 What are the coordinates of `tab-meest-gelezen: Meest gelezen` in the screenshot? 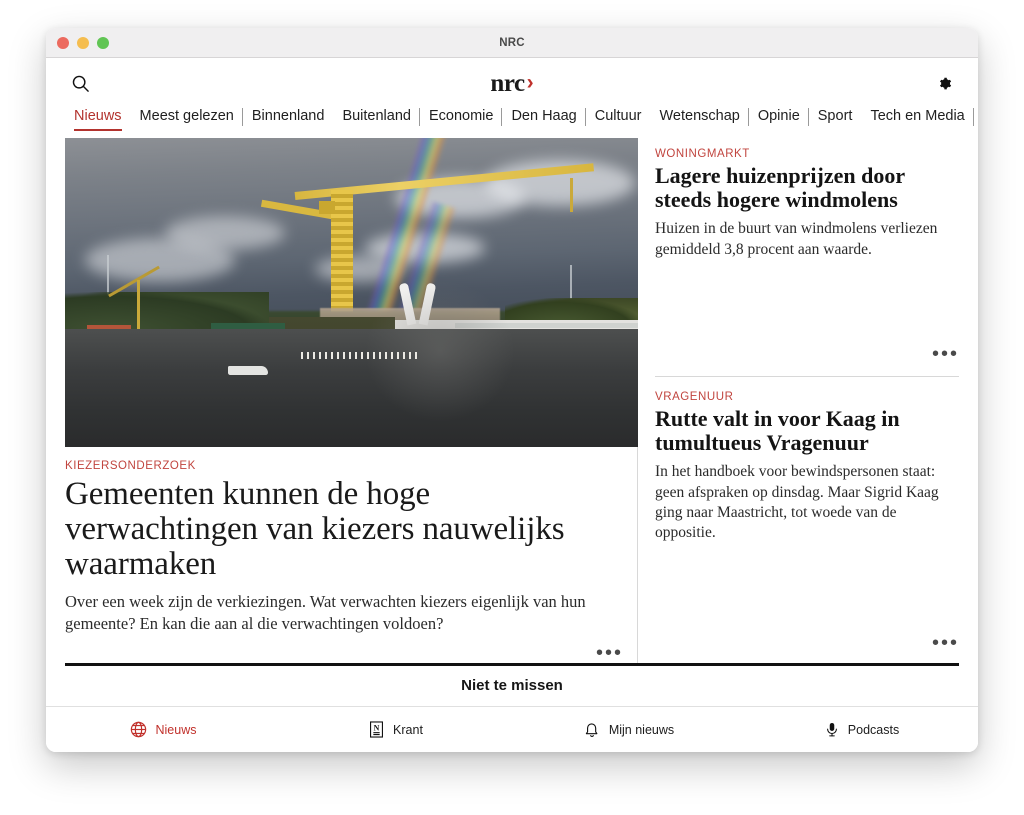 It's located at (187, 117).